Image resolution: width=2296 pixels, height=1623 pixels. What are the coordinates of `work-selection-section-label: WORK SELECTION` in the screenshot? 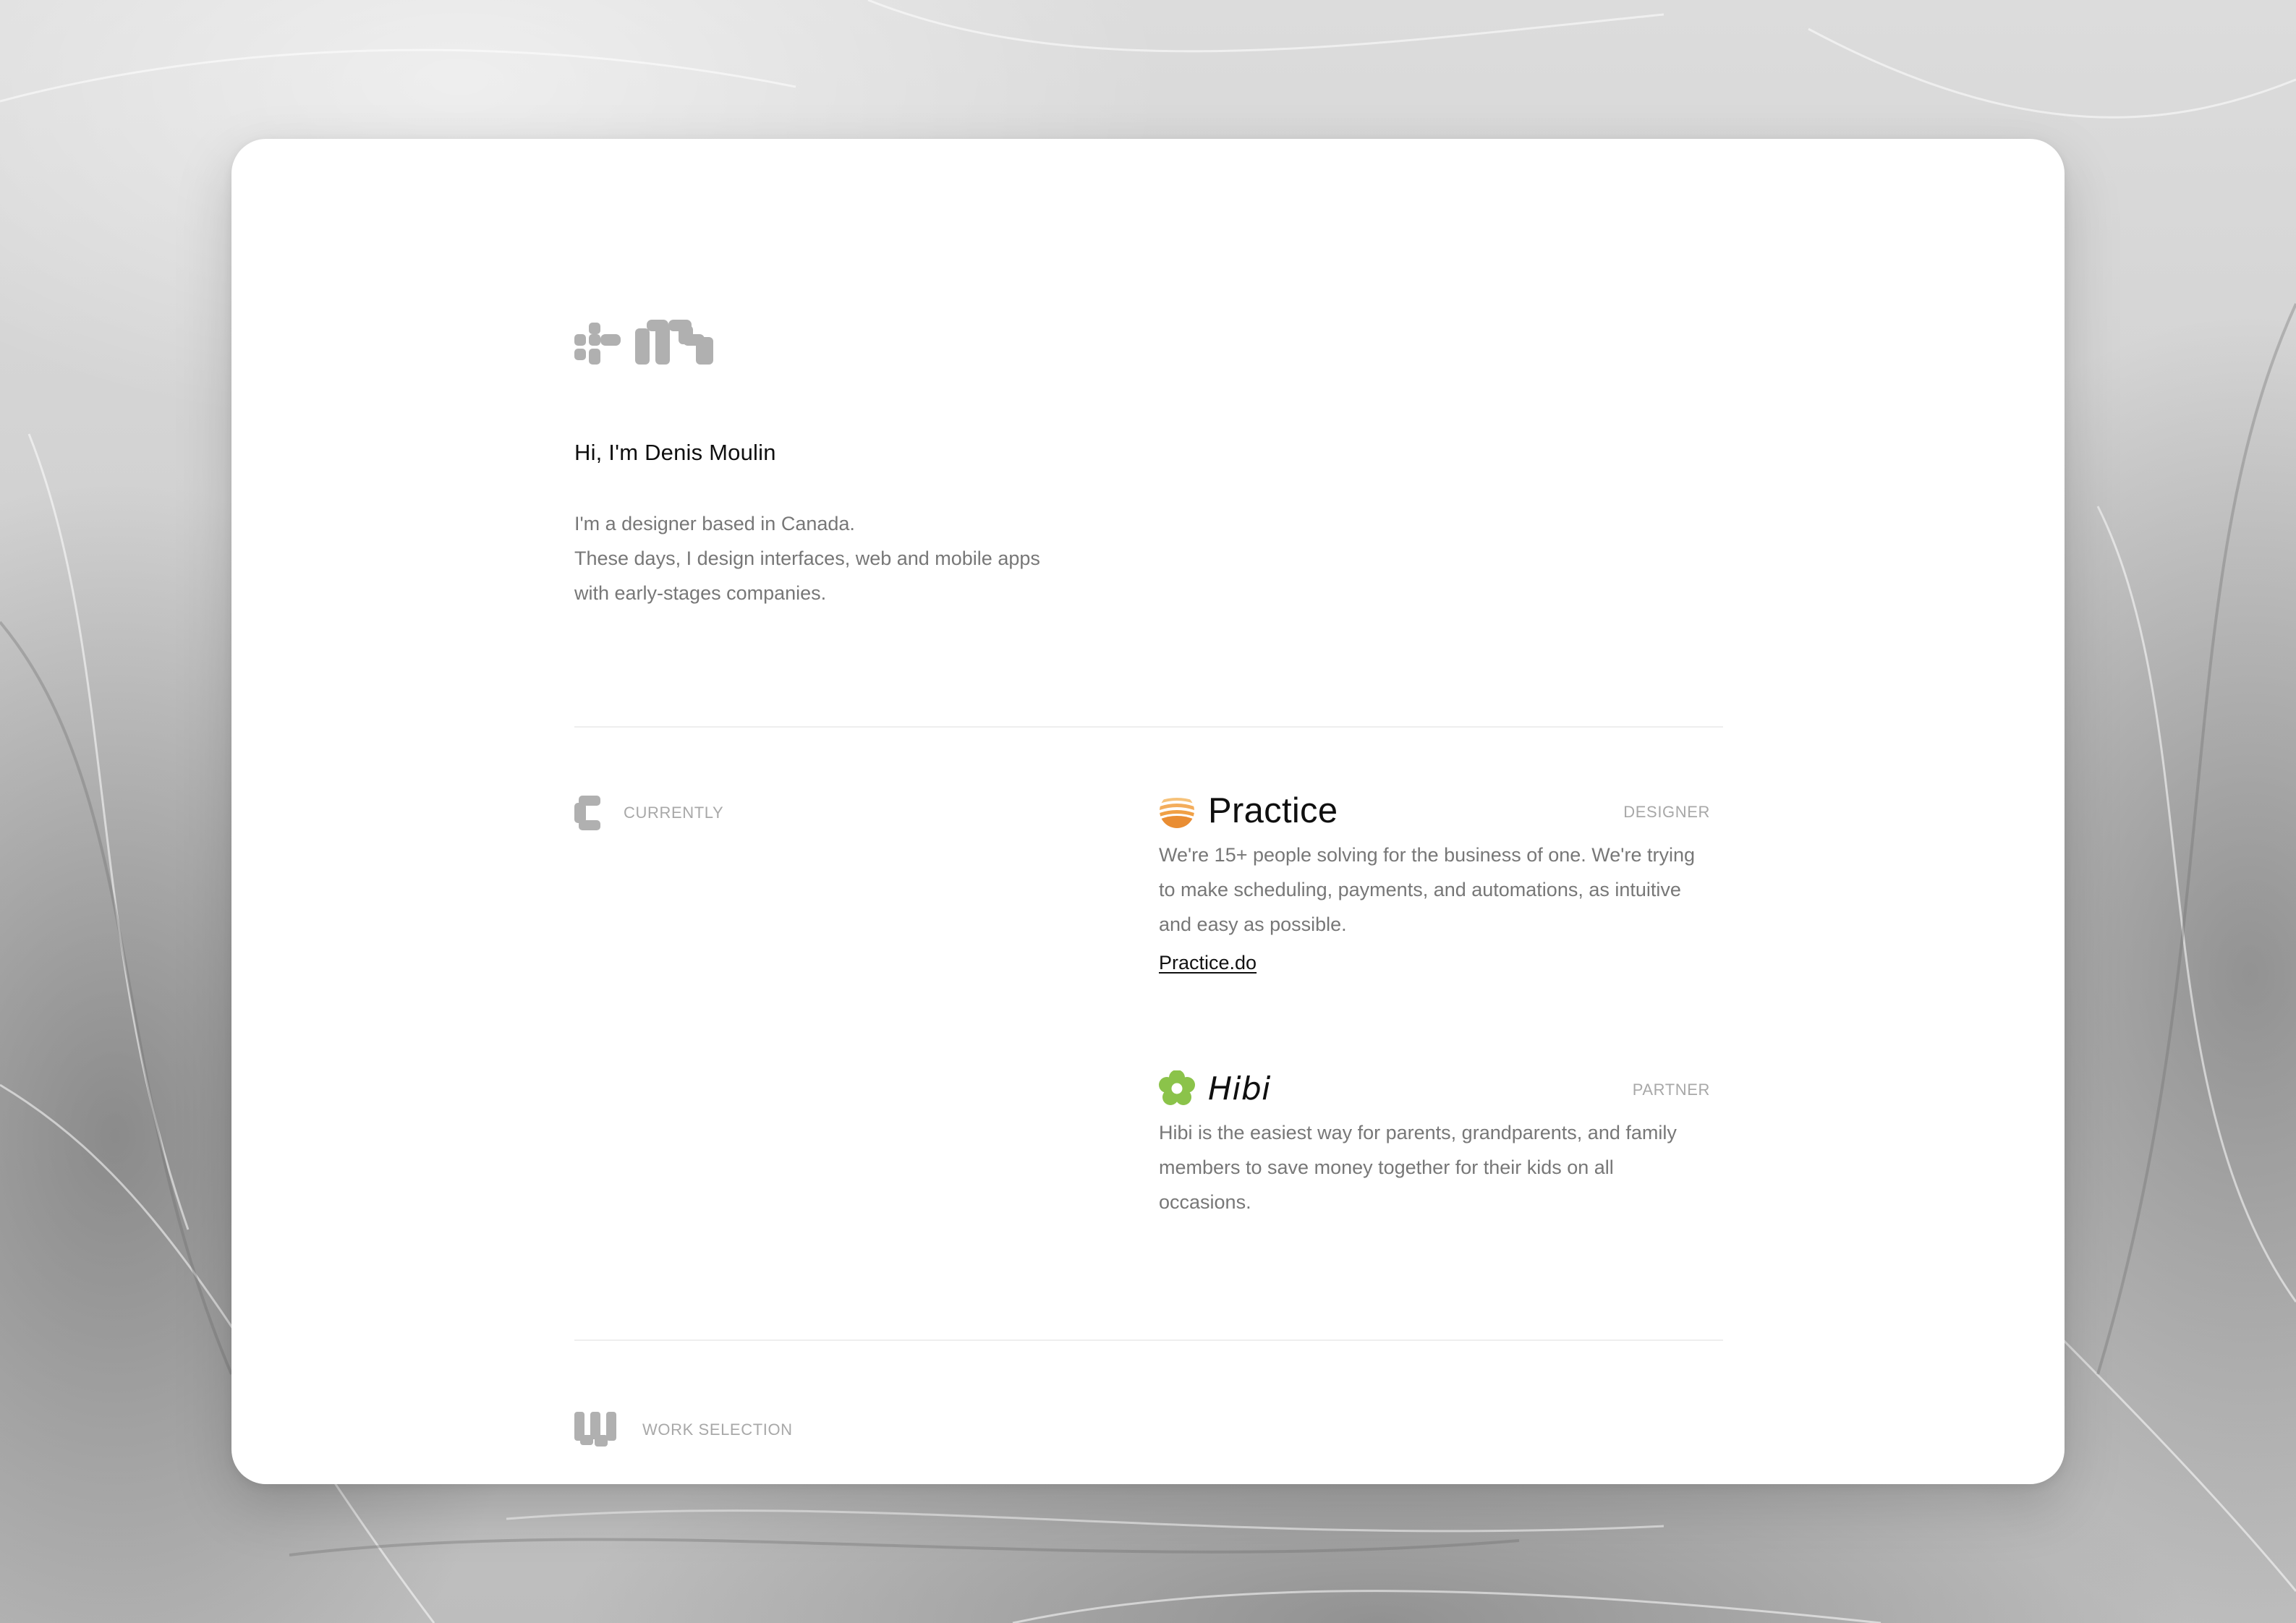 It's located at (683, 1430).